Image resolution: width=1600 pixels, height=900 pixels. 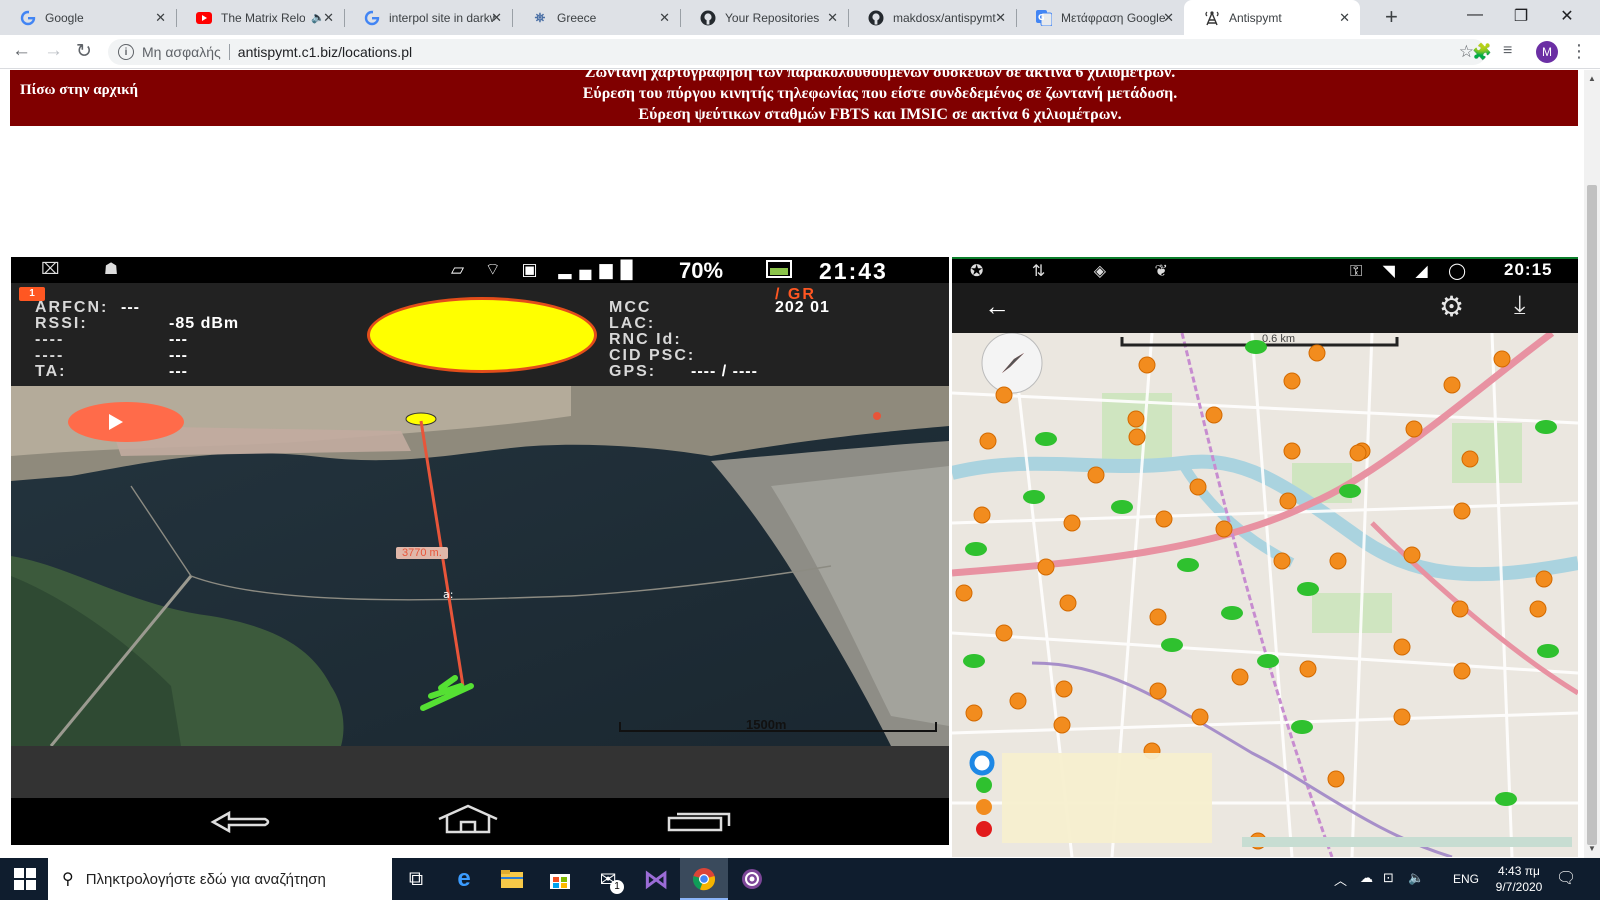 I want to click on tab-title: makdosx/antispymt, so click(x=944, y=17).